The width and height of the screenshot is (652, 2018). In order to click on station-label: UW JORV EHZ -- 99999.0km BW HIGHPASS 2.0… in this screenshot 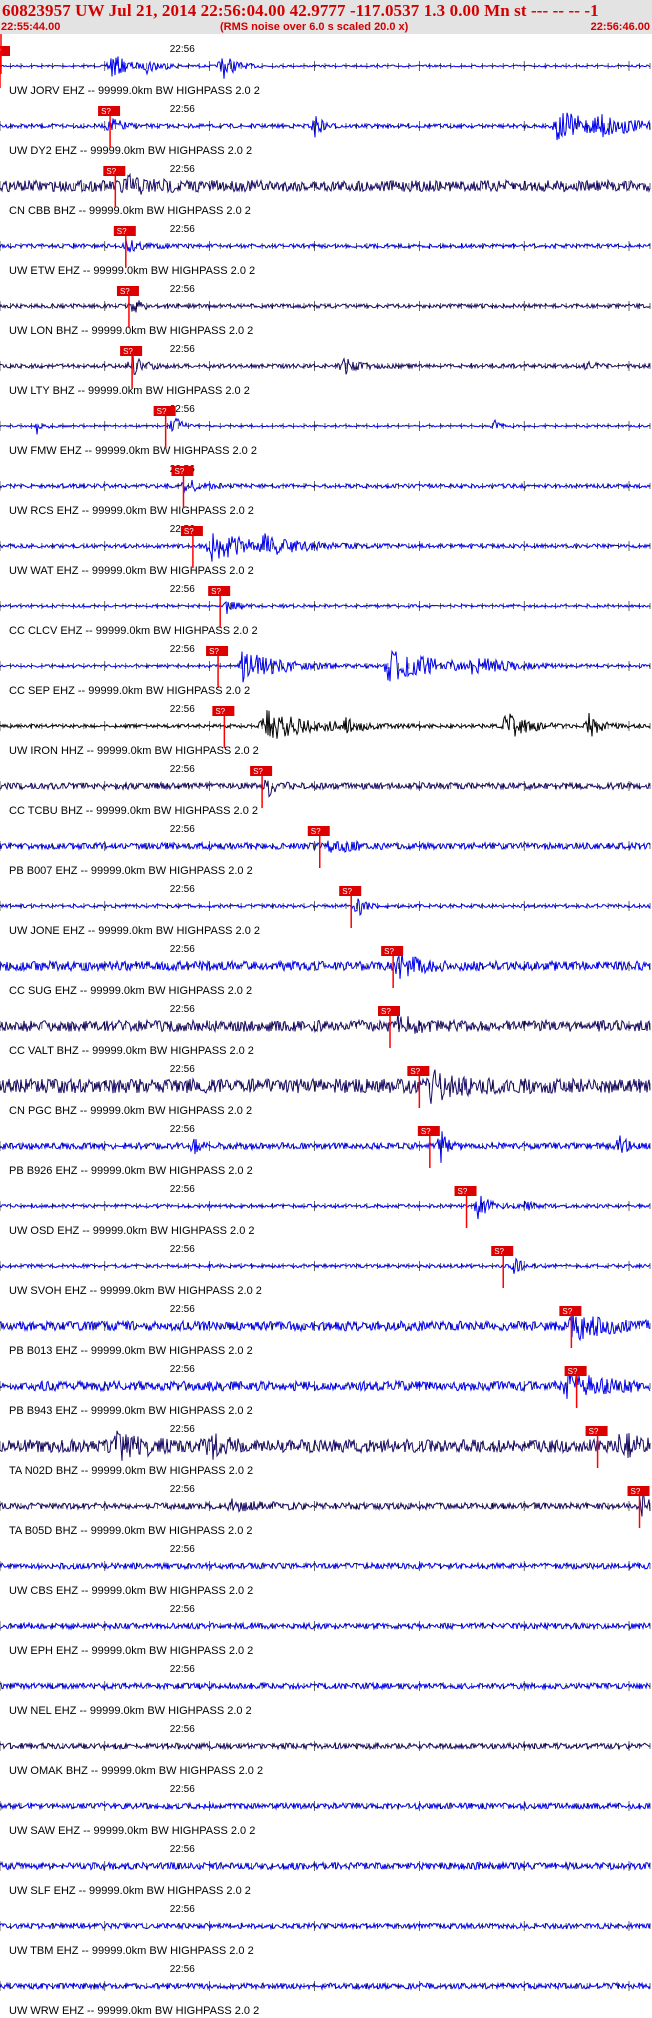, I will do `click(134, 91)`.